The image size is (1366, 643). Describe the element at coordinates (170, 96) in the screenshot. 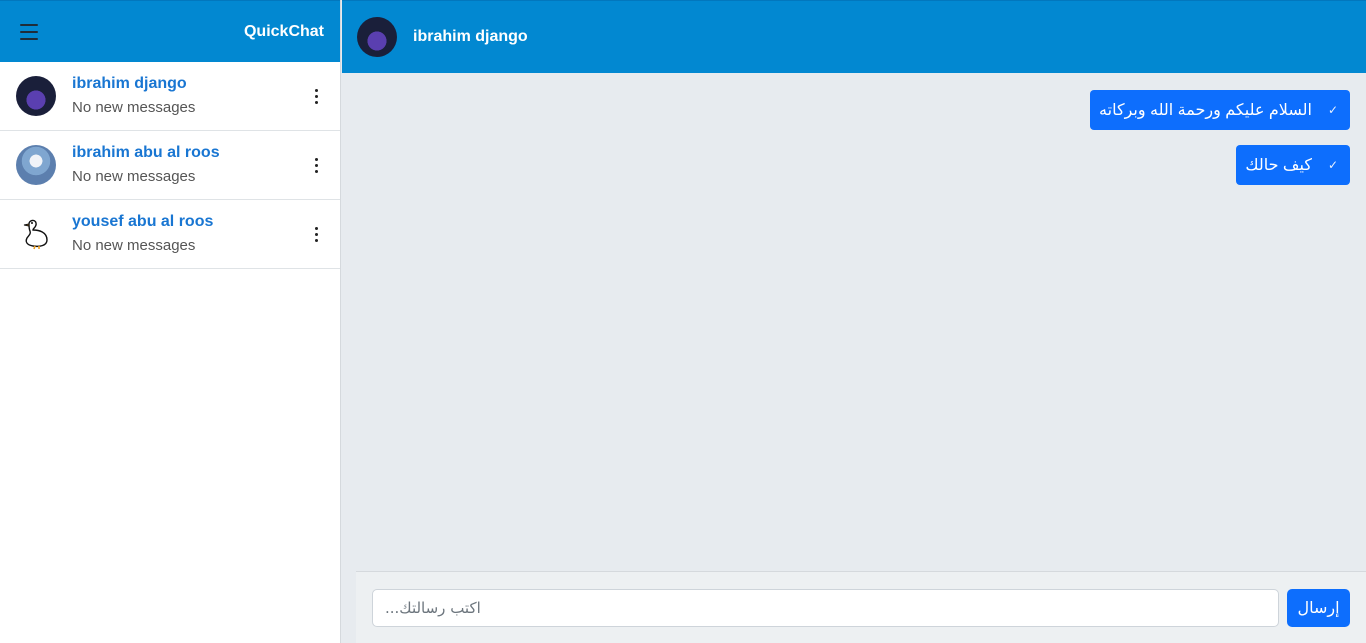

I see `contact-item: ibrahim django No new messages` at that location.